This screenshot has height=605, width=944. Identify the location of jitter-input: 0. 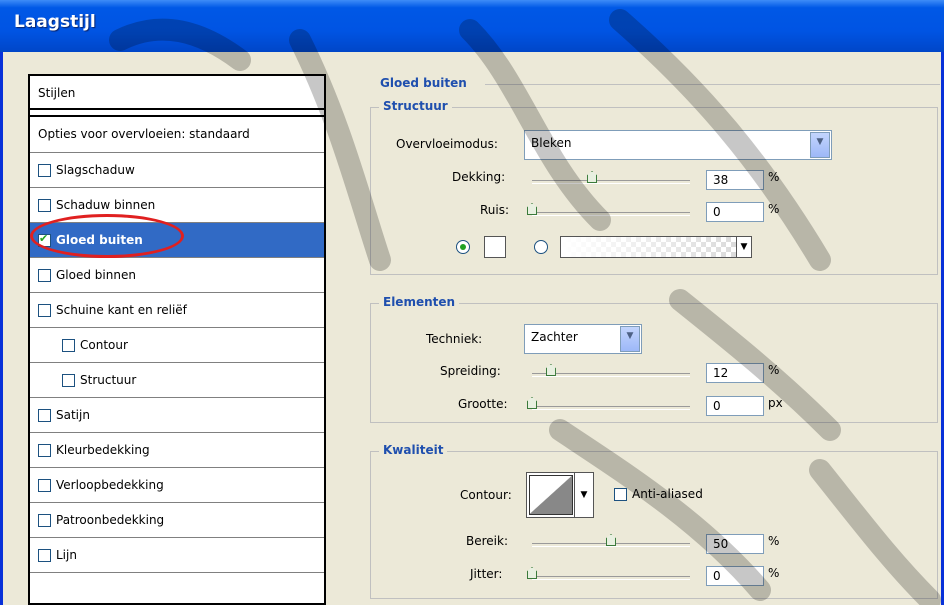
(735, 576).